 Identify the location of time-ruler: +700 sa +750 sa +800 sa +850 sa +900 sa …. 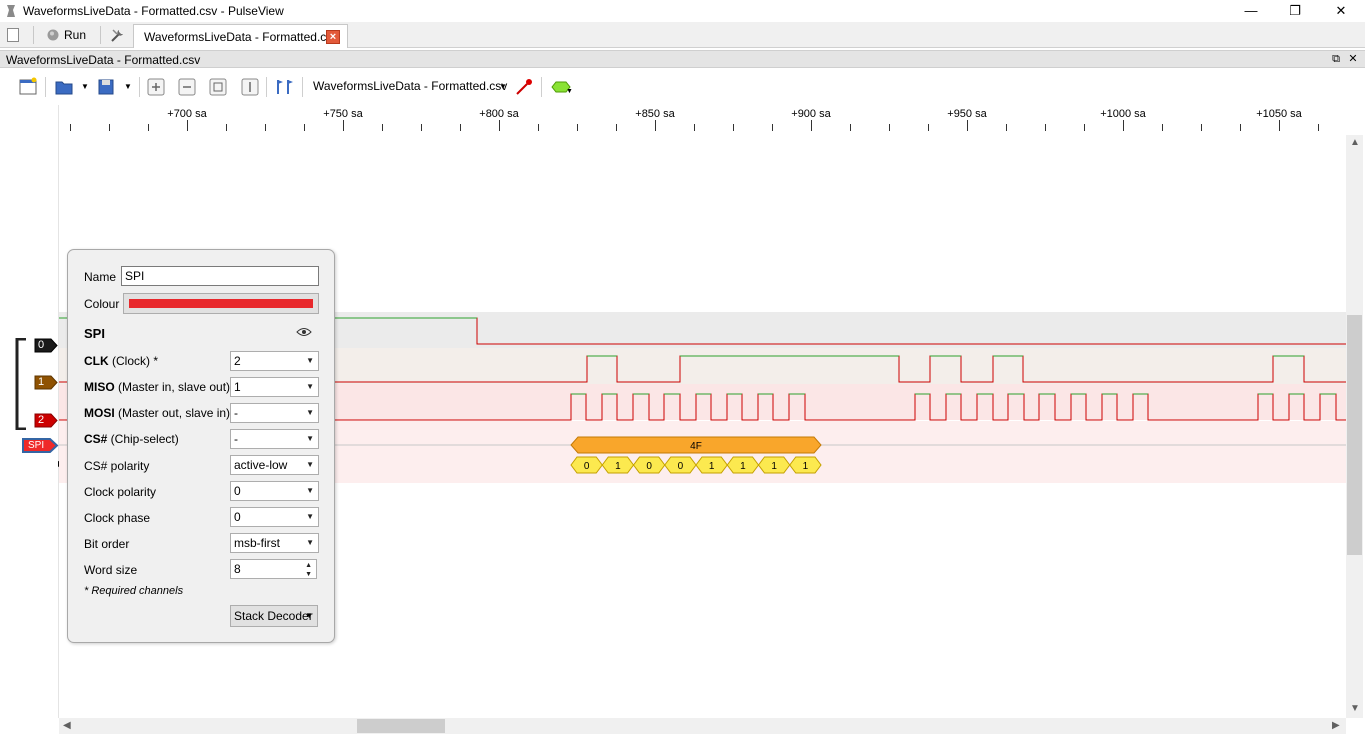
(702, 120).